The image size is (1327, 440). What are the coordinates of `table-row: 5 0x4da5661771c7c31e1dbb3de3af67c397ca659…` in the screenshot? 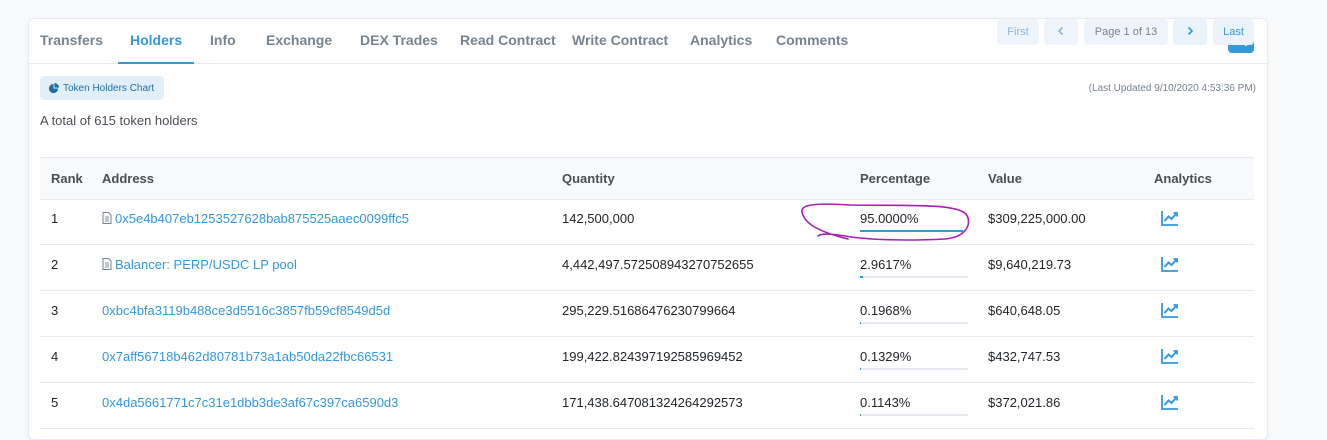 It's located at (647, 405).